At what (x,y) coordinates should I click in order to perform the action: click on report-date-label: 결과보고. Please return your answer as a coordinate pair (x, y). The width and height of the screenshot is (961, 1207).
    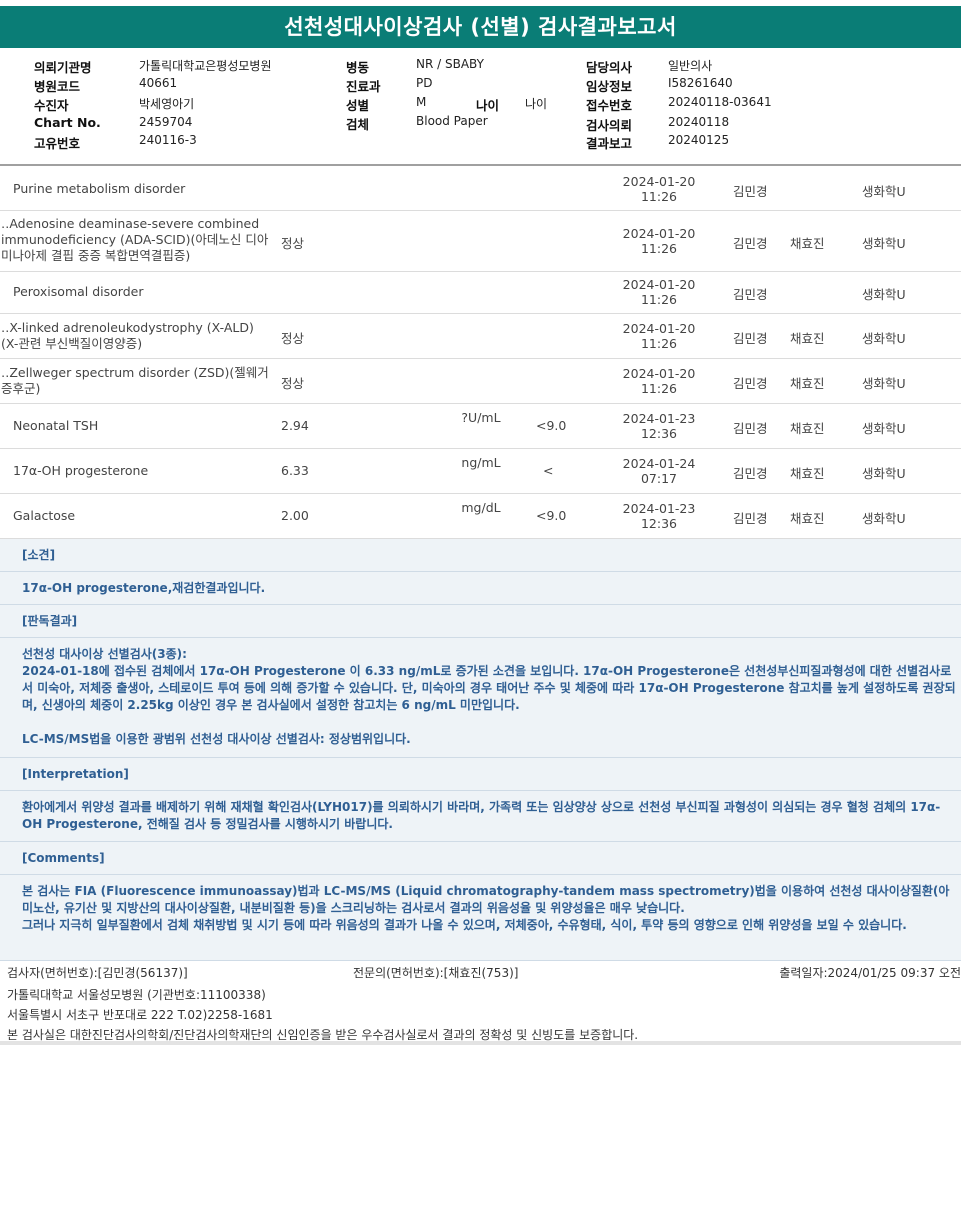
    Looking at the image, I should click on (609, 143).